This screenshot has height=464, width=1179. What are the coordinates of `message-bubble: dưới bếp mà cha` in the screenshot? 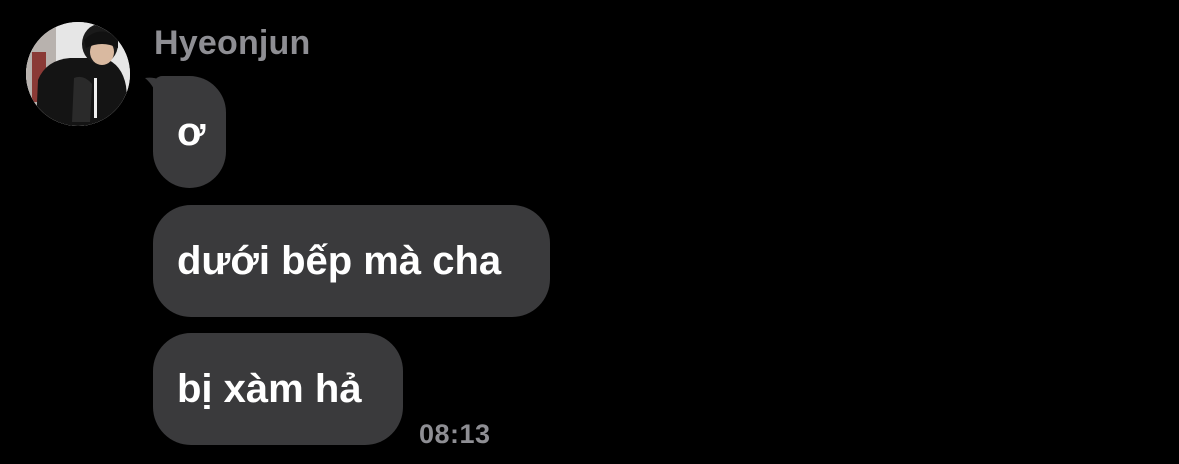 It's located at (351, 261).